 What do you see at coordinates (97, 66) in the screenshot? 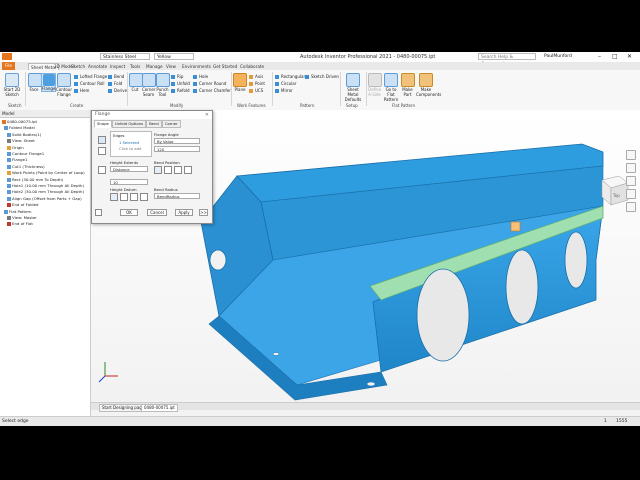
I see `tab-annotate: Annotate` at bounding box center [97, 66].